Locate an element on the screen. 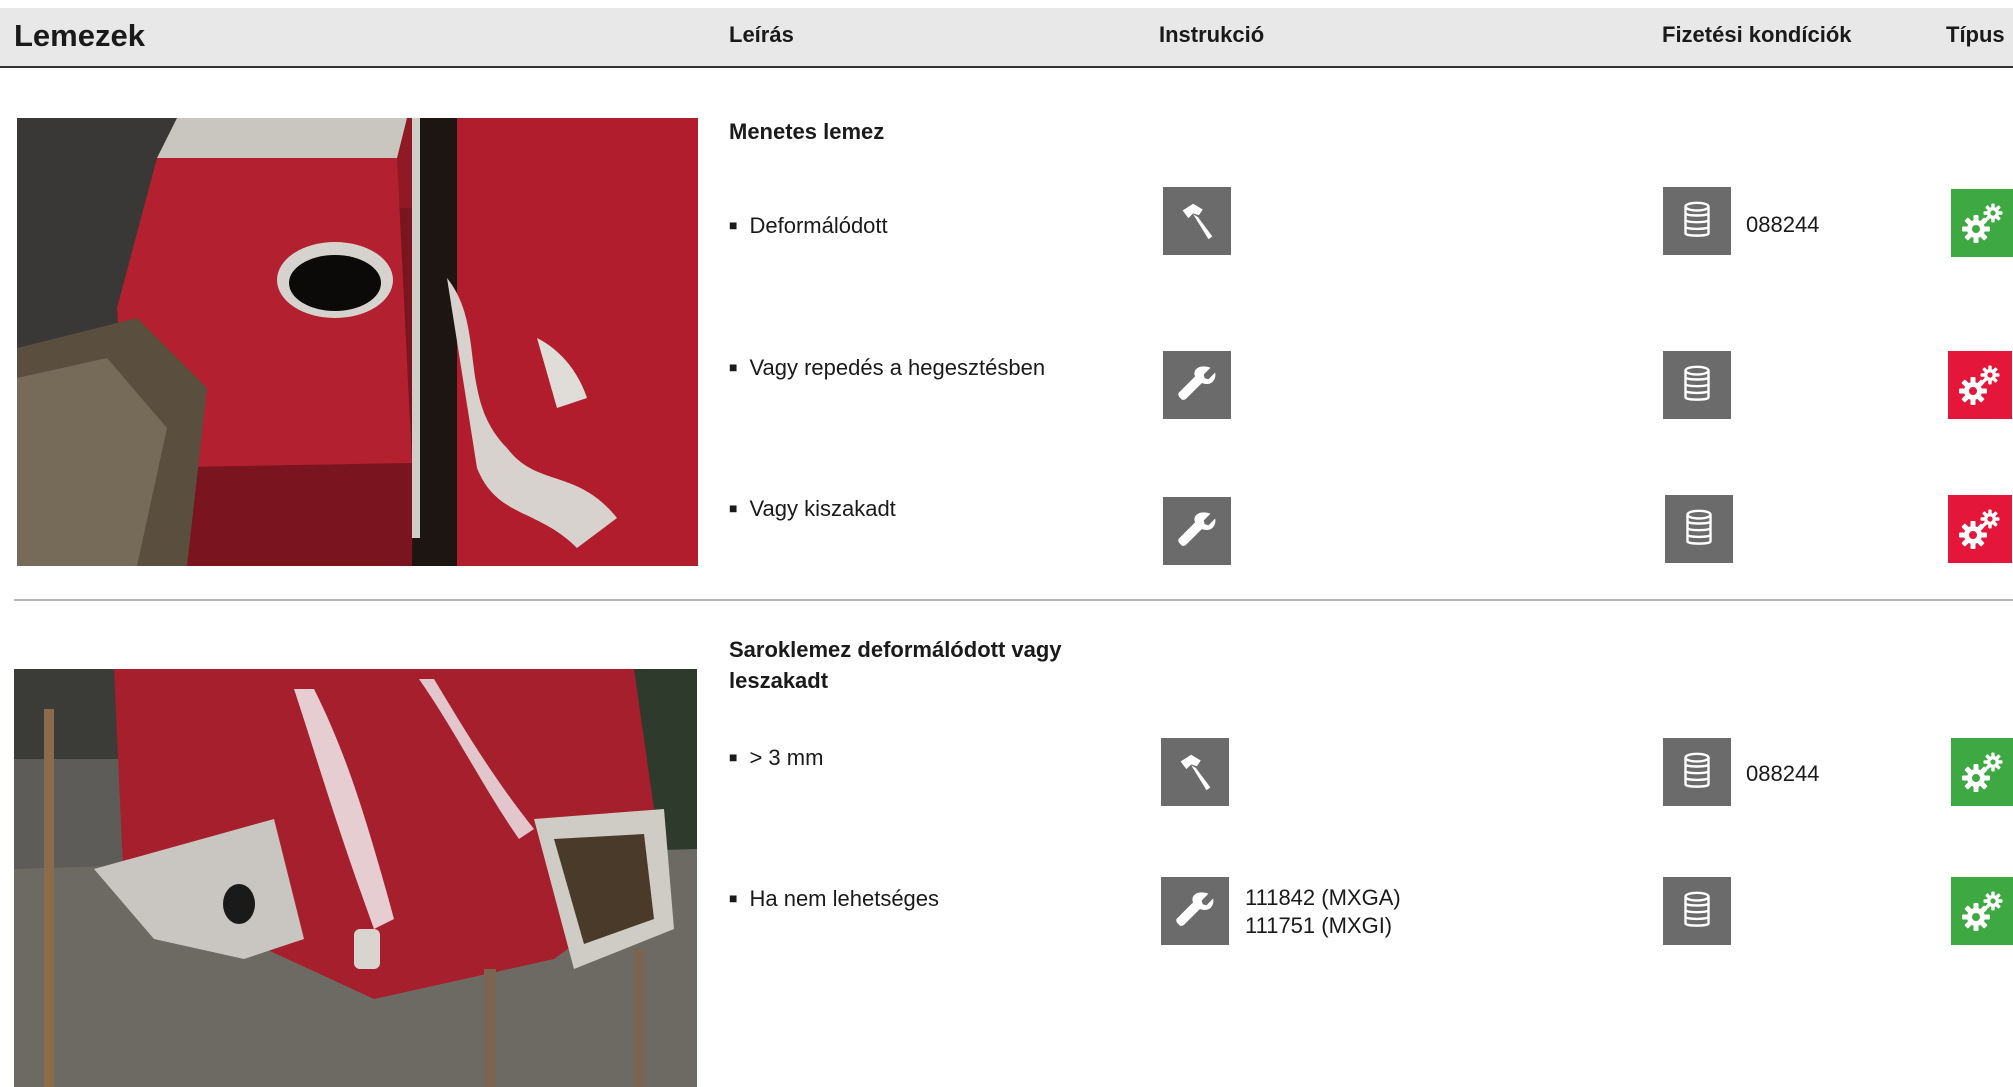  item-label: Ha nem lehetséges is located at coordinates (844, 898).